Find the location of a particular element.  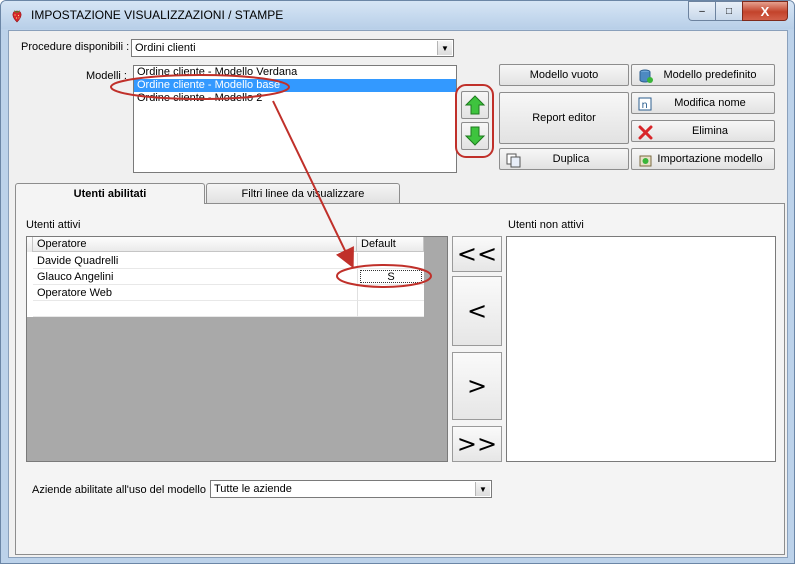

duplica-button: Duplica is located at coordinates (564, 159).